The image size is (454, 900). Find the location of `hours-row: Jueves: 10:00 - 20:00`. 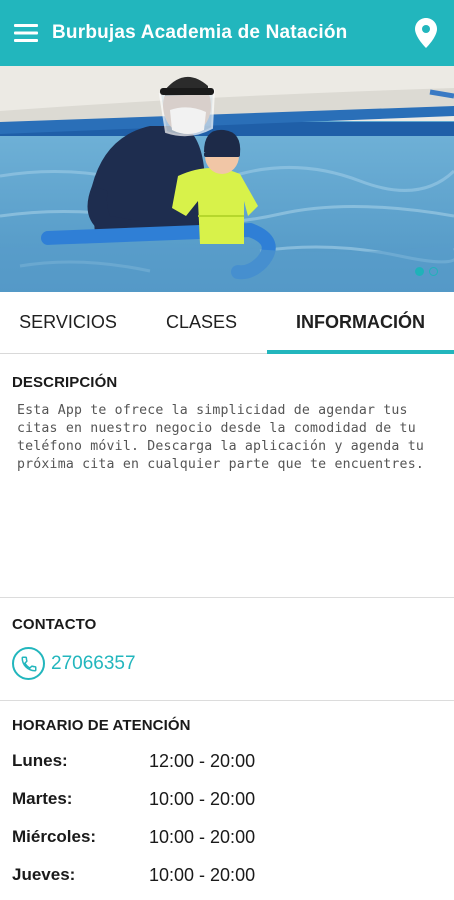

hours-row: Jueves: 10:00 - 20:00 is located at coordinates (227, 875).